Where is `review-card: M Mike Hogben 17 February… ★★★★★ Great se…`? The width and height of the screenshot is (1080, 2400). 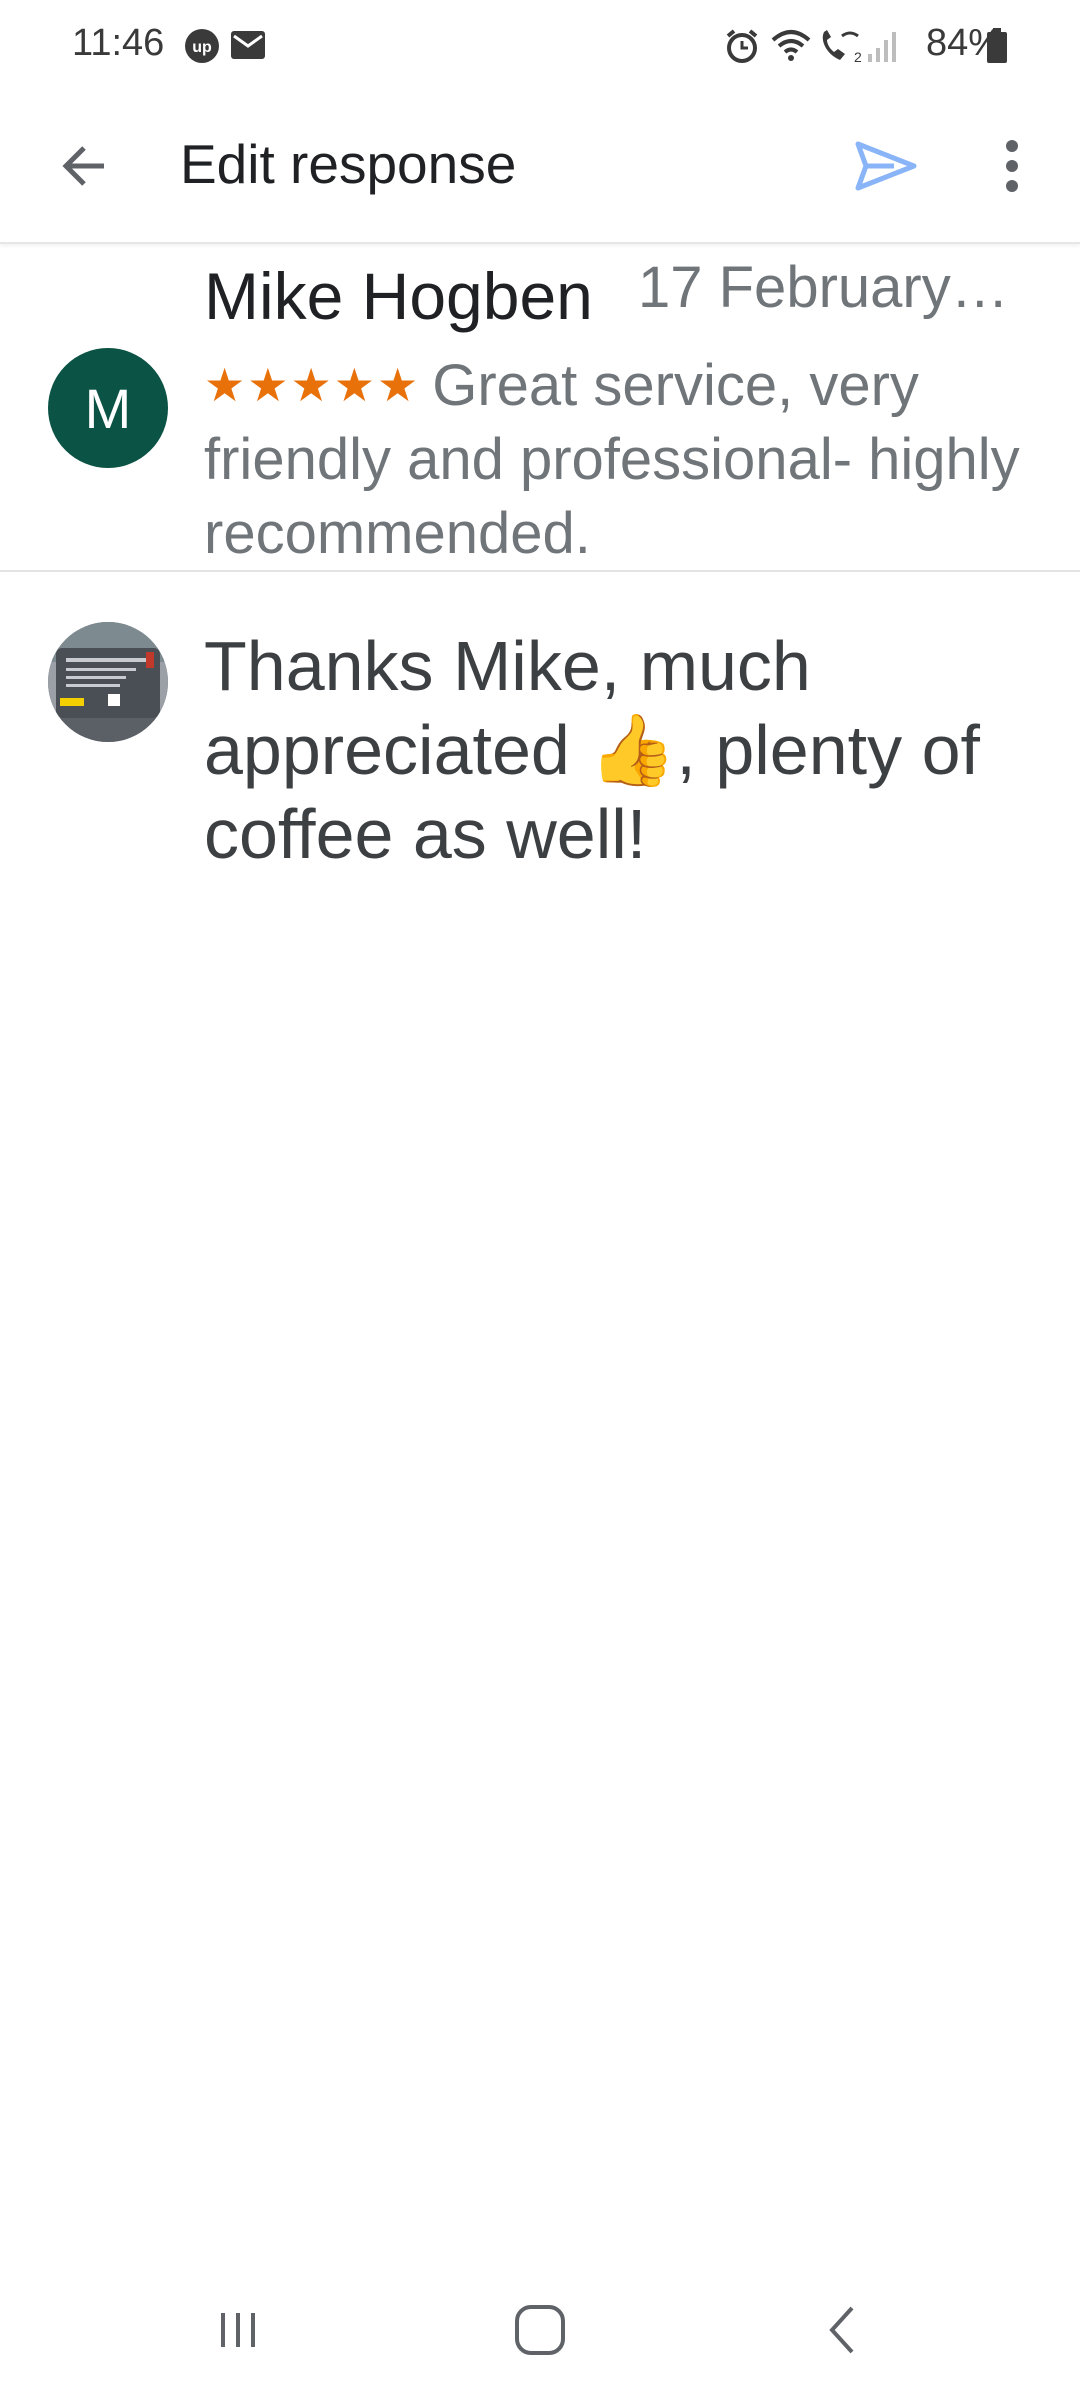 review-card: M Mike Hogben 17 February… ★★★★★ Great se… is located at coordinates (540, 408).